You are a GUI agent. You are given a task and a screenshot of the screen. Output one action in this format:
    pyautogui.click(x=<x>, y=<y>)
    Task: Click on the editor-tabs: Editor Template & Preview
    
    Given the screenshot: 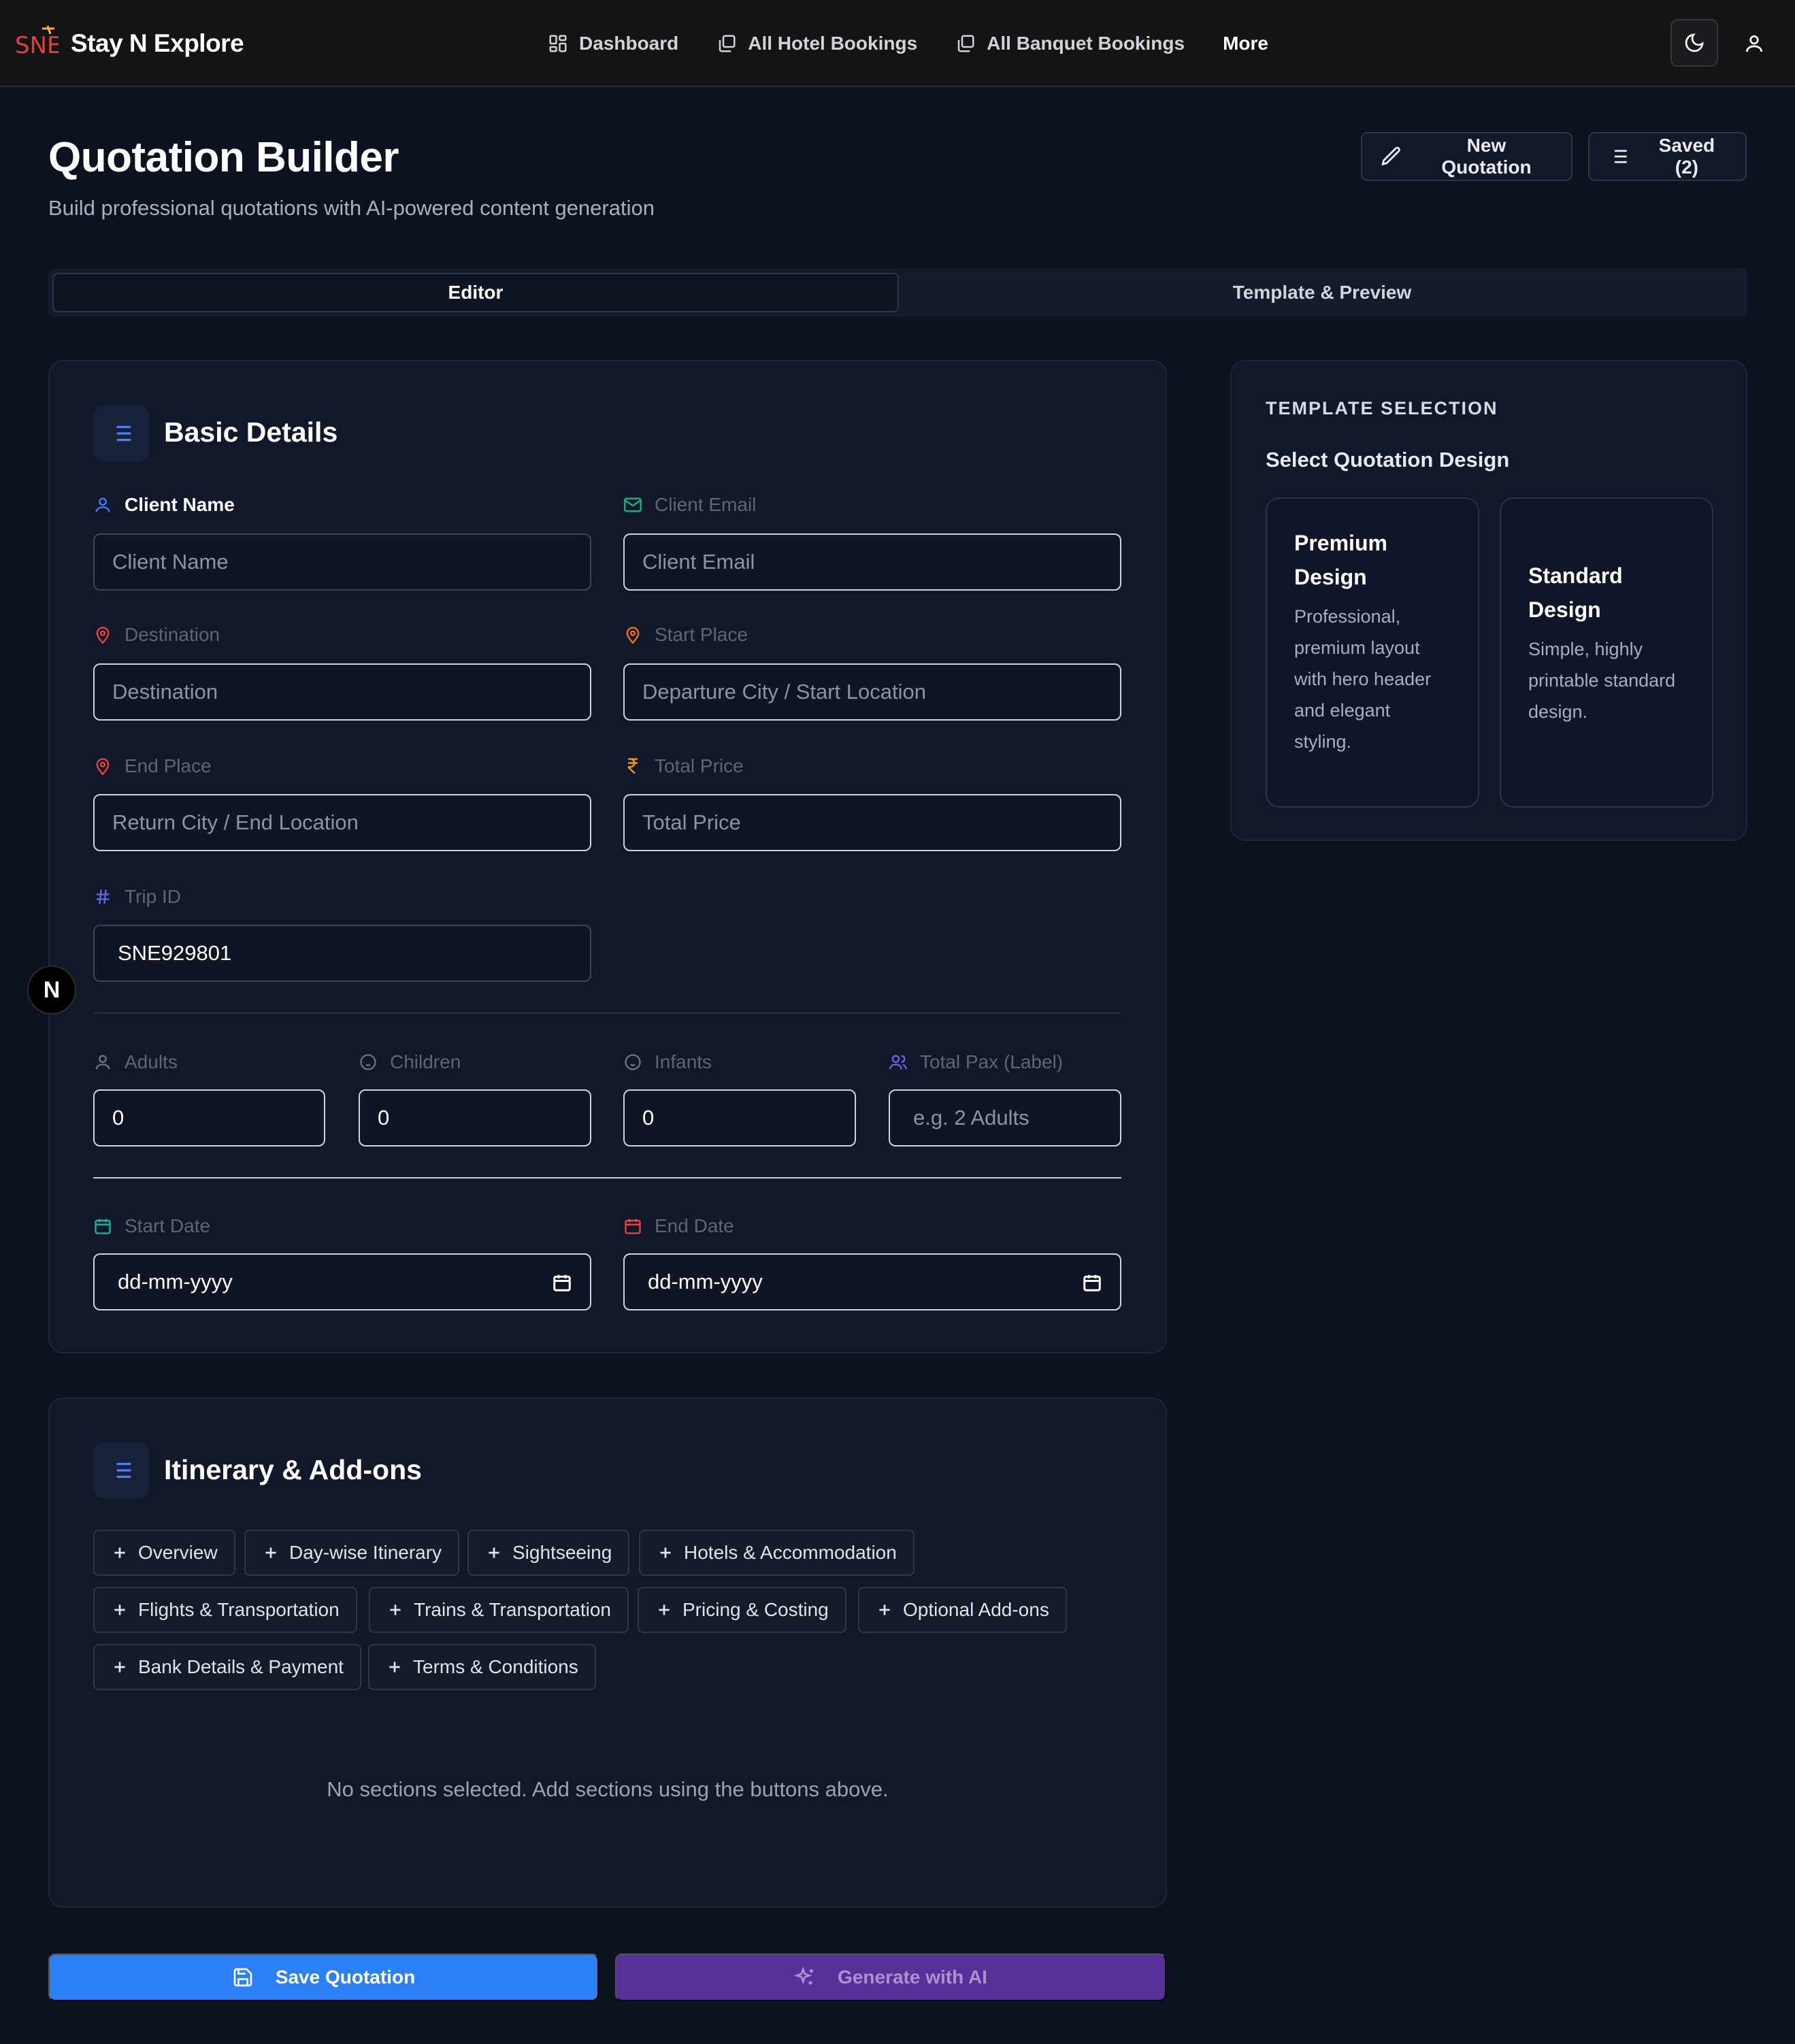 What is the action you would take?
    pyautogui.click(x=897, y=292)
    